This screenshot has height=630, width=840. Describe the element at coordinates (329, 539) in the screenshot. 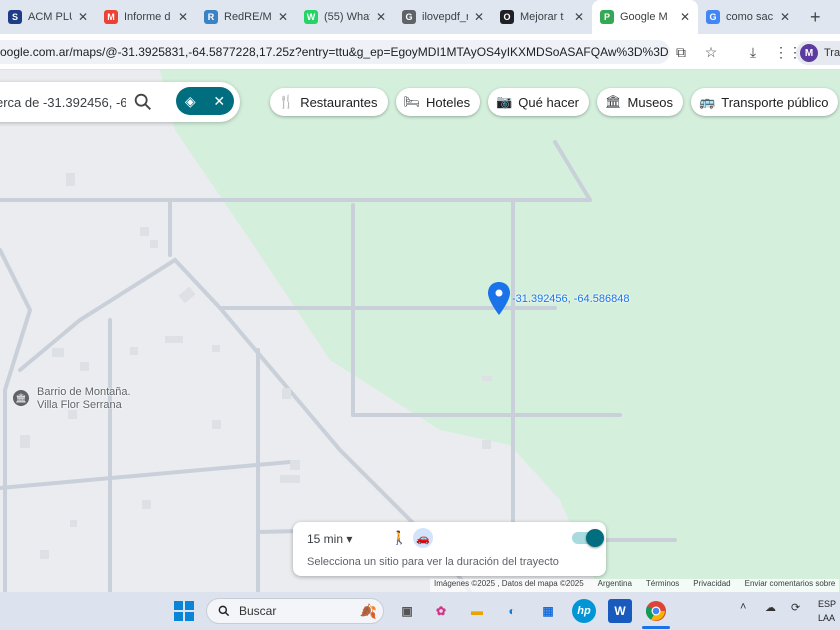

I see `travel-time-dropdown: 15 min ▾` at that location.